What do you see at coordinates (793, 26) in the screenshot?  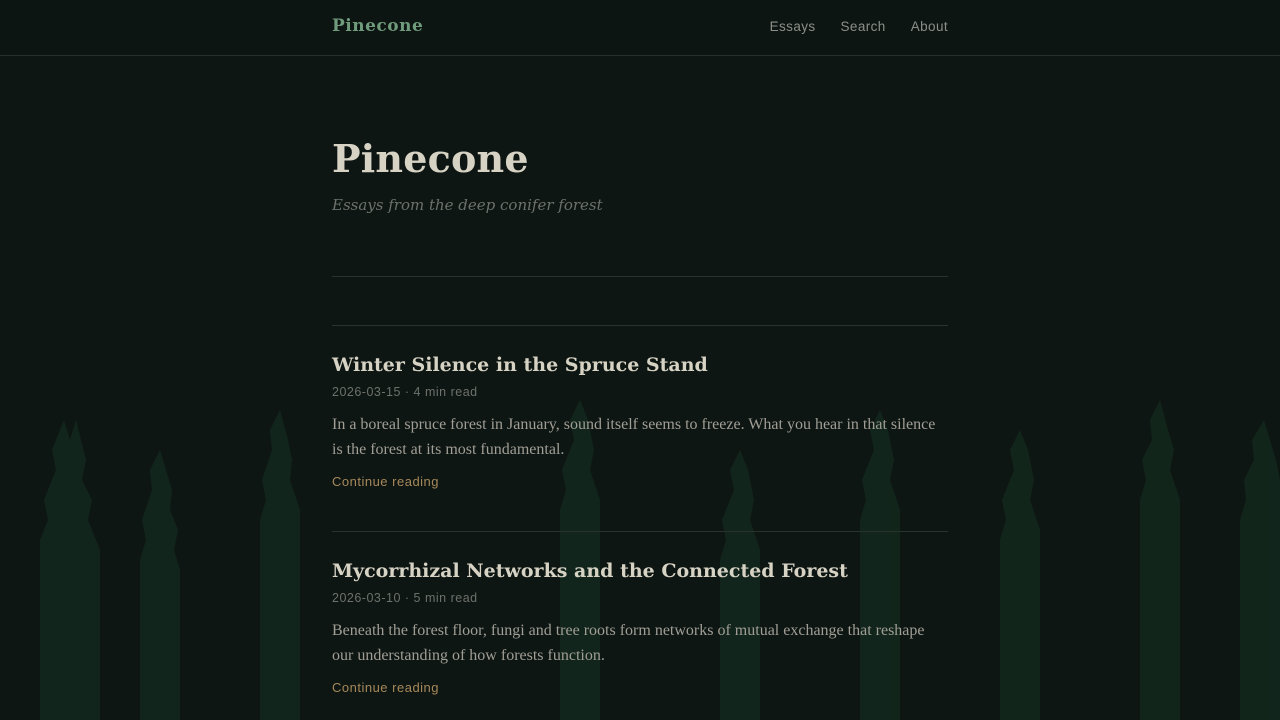 I see `nav-essays-link: Essays` at bounding box center [793, 26].